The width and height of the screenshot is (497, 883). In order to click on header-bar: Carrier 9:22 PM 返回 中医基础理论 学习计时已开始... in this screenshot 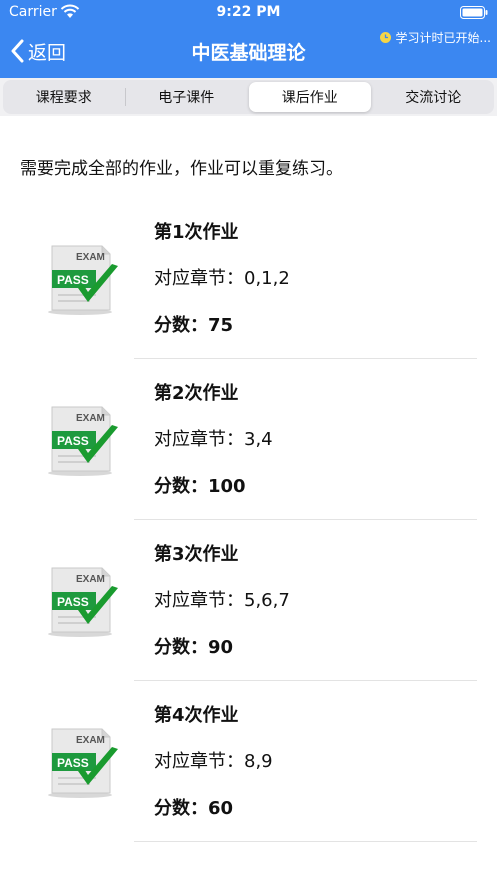, I will do `click(248, 39)`.